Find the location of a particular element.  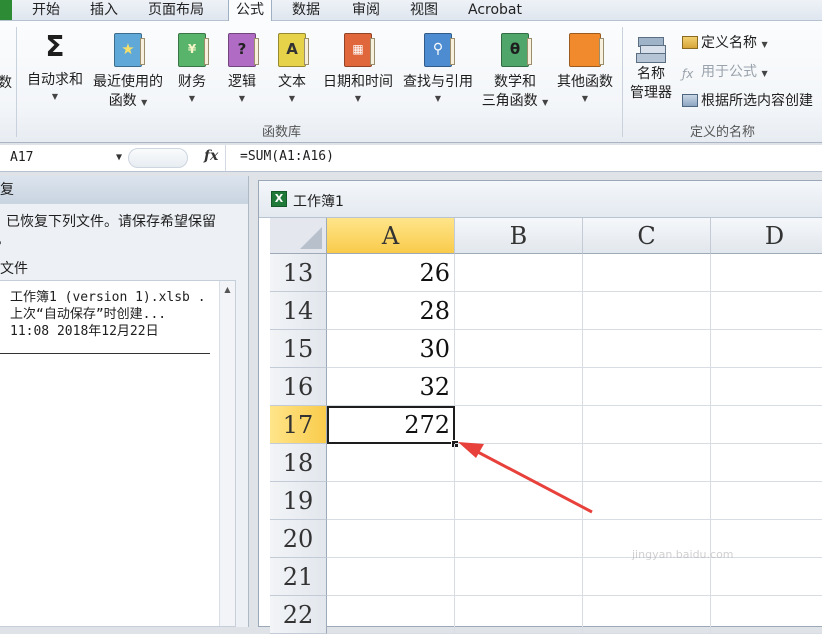

cell-d18 is located at coordinates (766, 463).